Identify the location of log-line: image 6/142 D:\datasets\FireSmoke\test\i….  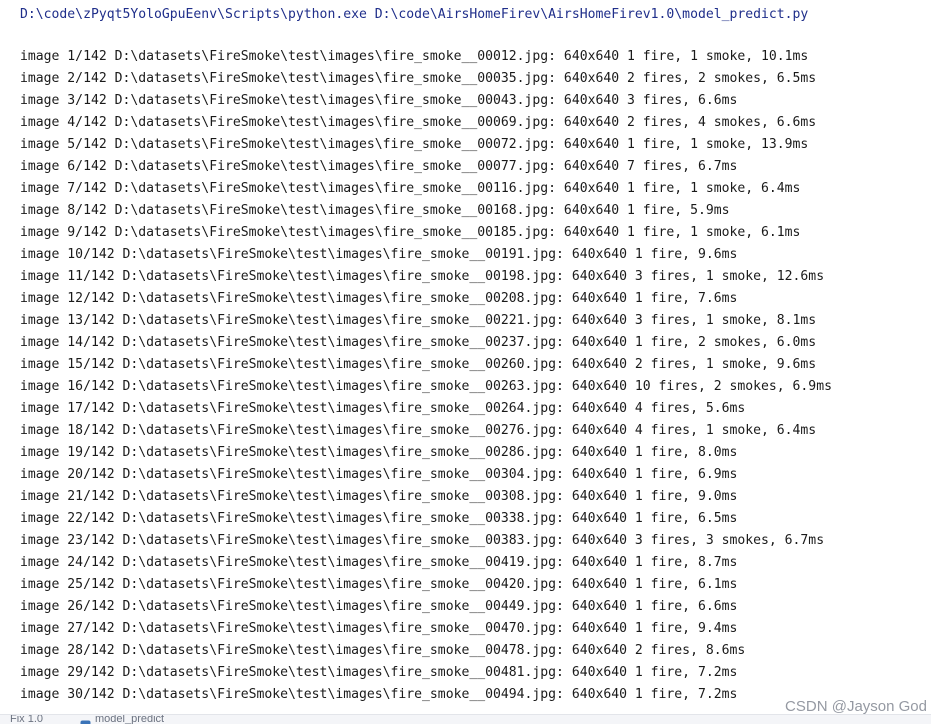
(379, 166).